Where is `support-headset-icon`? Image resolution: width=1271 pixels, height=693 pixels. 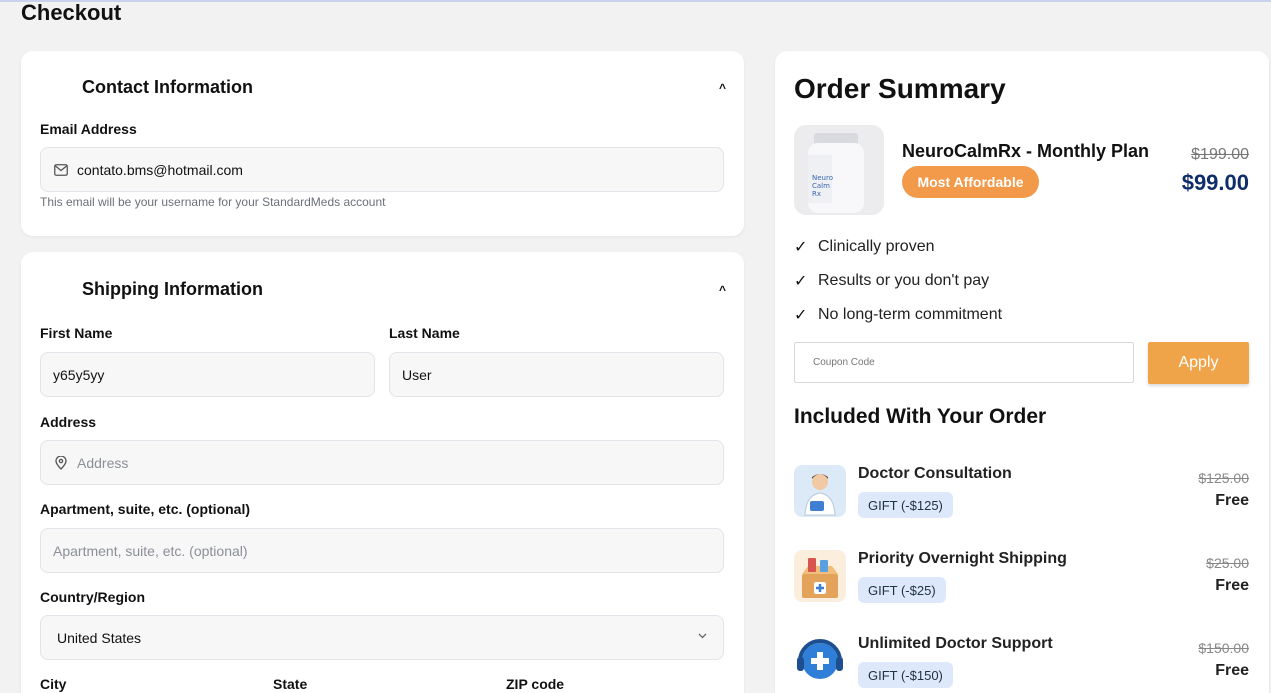
support-headset-icon is located at coordinates (820, 661).